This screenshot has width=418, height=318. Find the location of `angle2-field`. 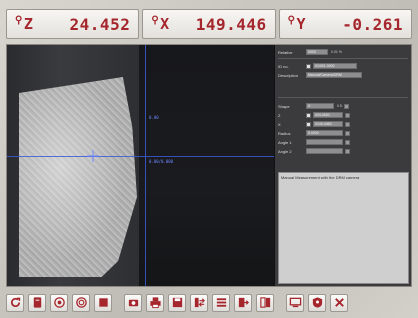

angle2-field is located at coordinates (324, 151).